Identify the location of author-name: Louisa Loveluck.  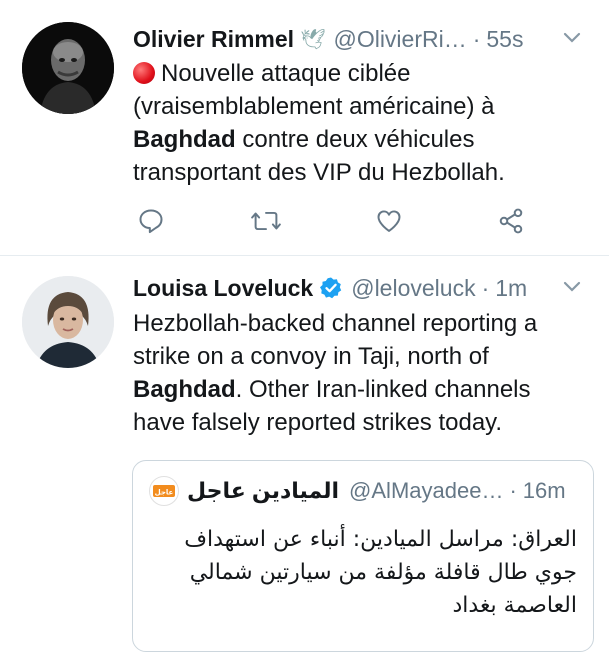
(223, 288).